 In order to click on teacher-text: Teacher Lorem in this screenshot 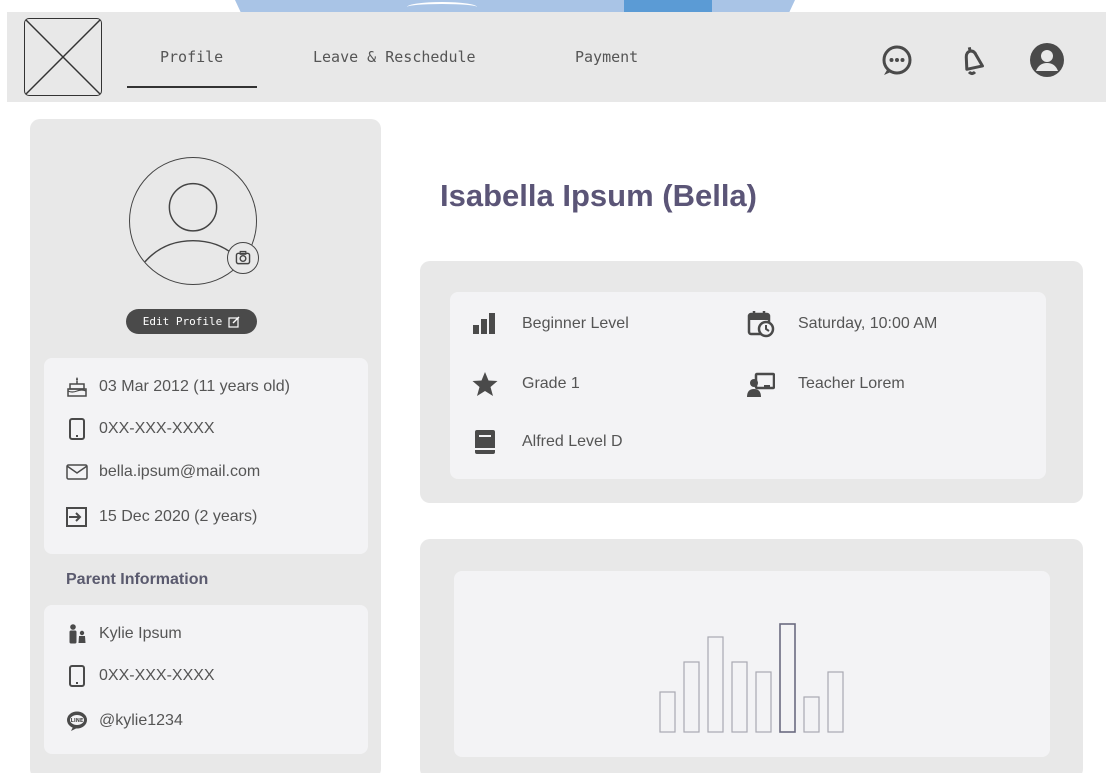, I will do `click(851, 383)`.